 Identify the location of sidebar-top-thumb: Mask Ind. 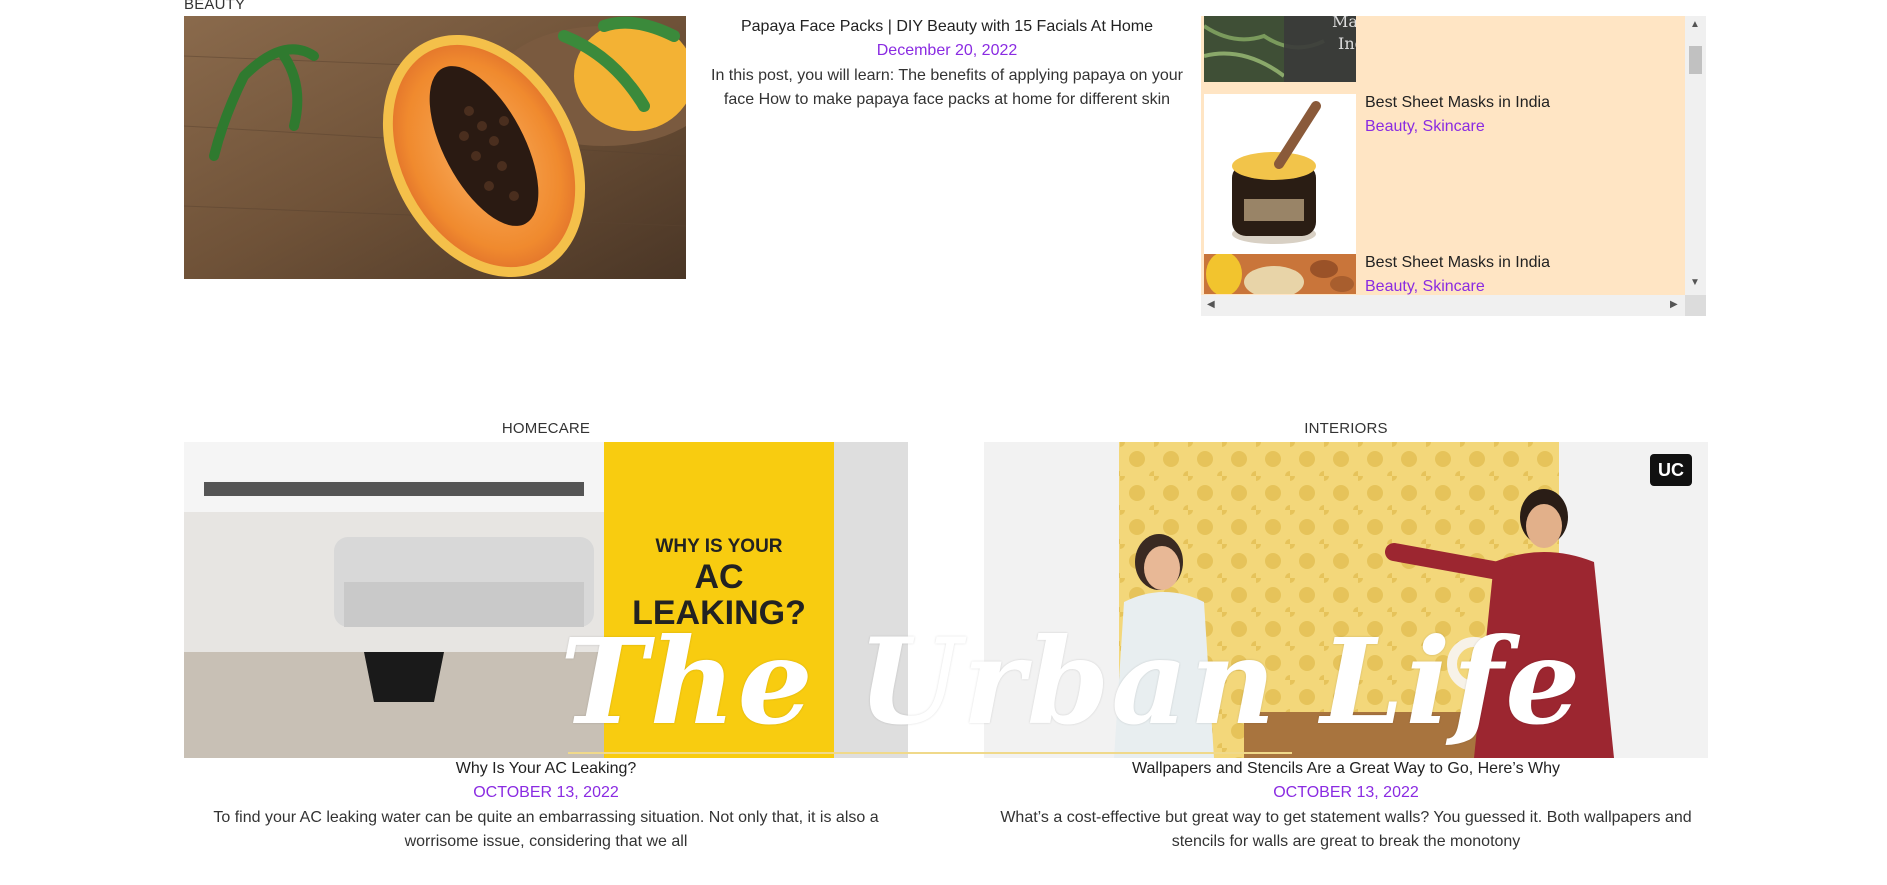
(1280, 49).